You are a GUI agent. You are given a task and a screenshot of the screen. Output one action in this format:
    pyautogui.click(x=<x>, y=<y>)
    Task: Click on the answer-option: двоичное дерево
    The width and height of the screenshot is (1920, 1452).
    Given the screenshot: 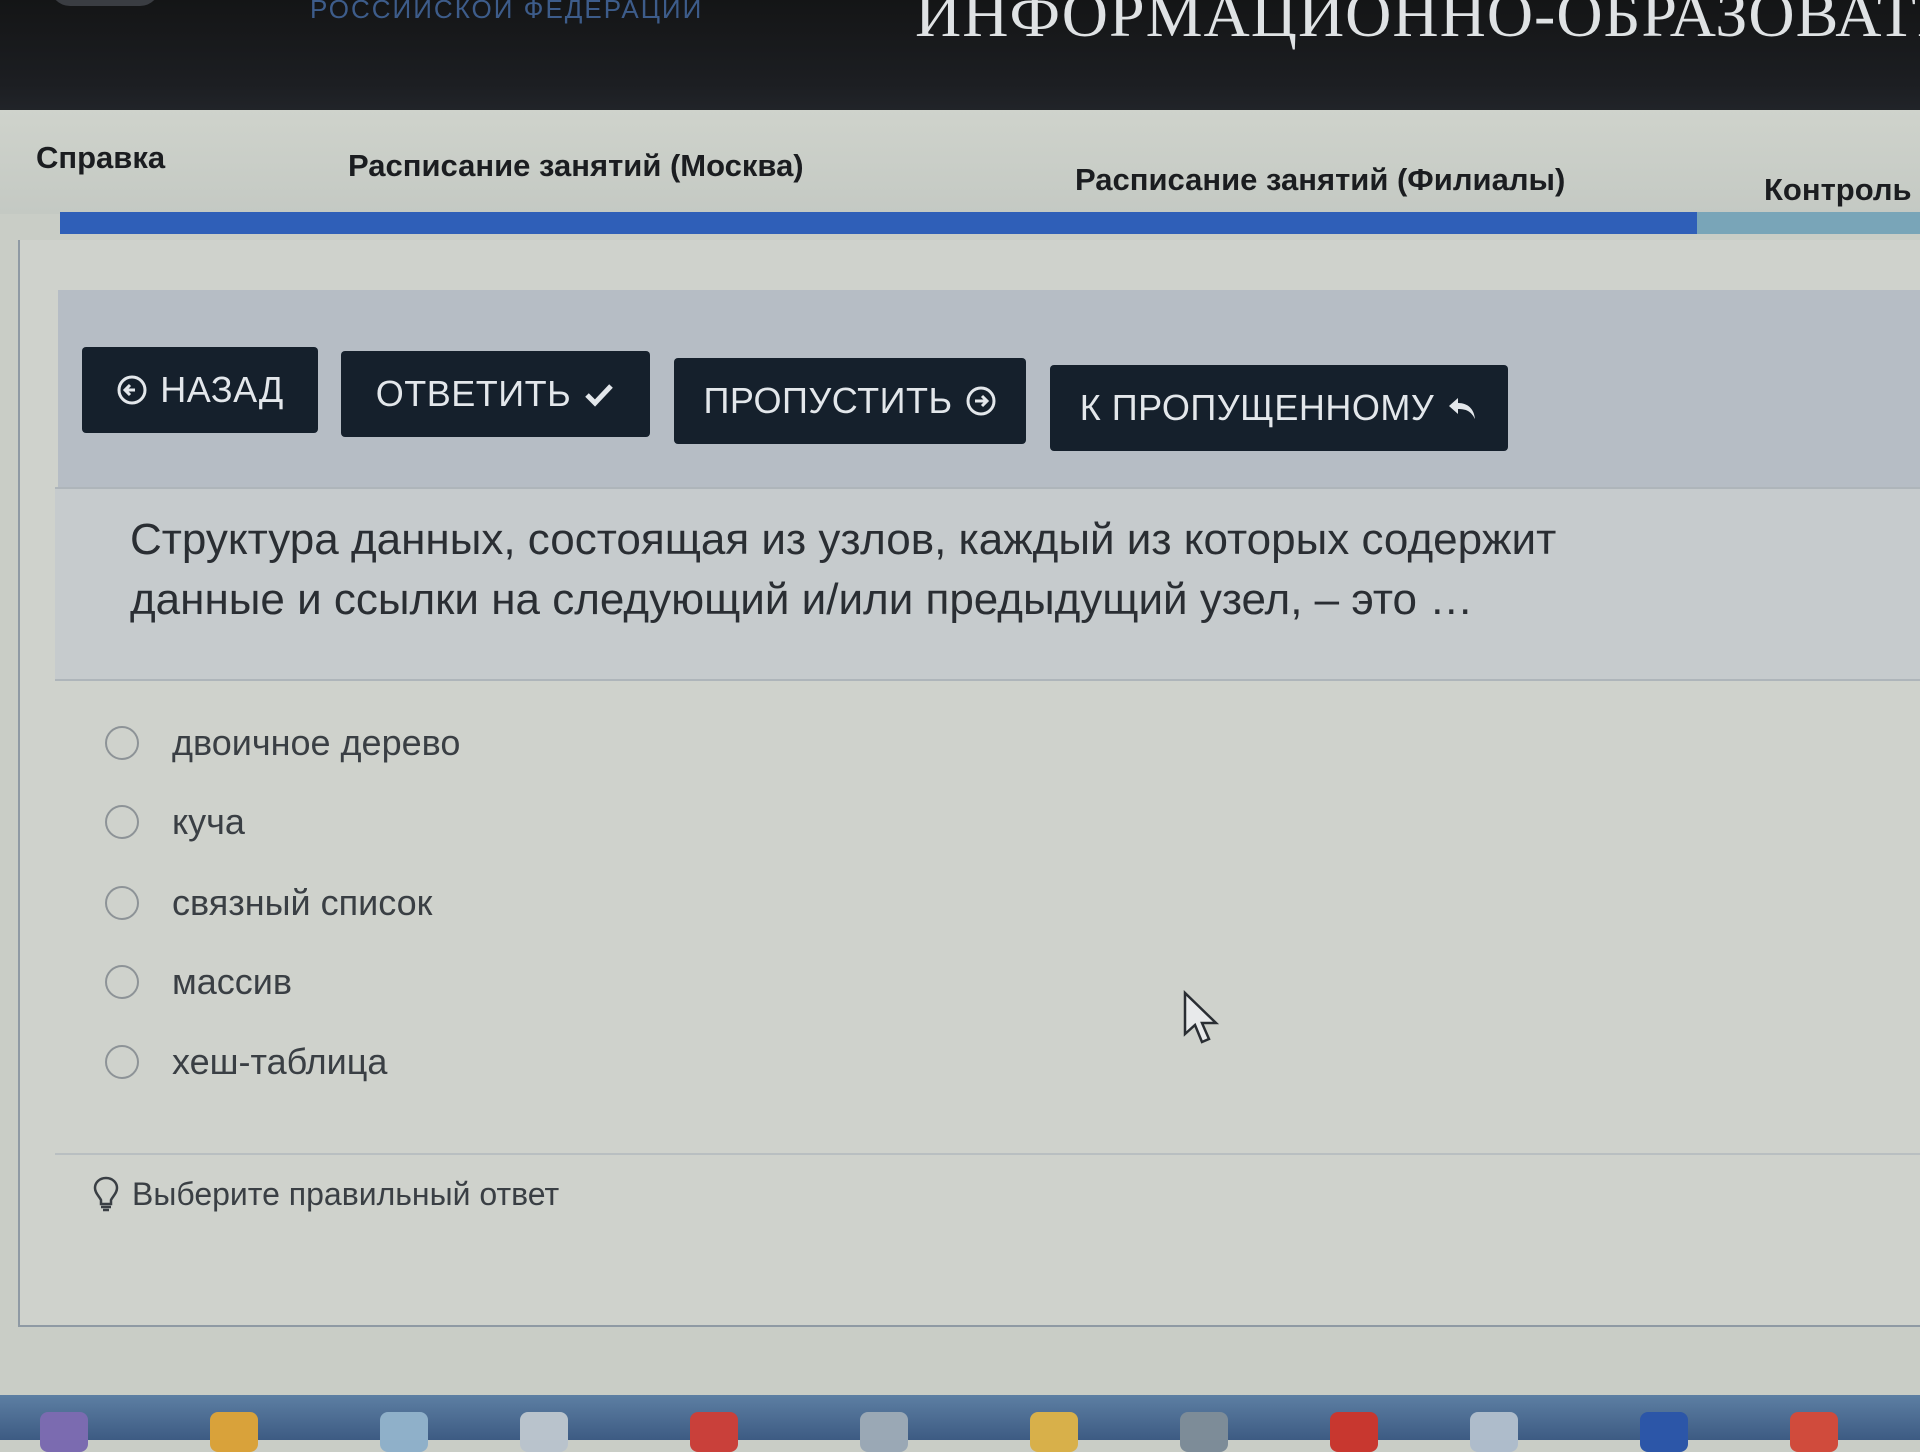 What is the action you would take?
    pyautogui.click(x=282, y=743)
    